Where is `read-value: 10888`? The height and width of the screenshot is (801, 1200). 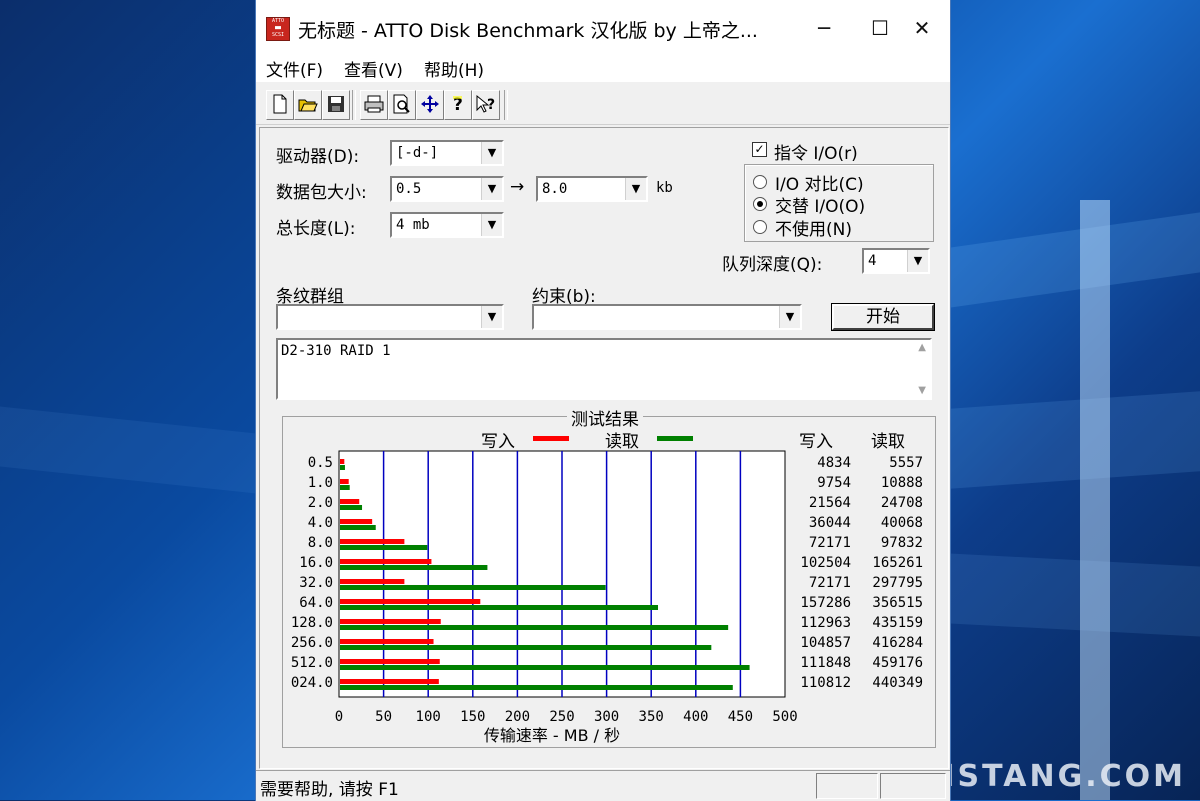 read-value: 10888 is located at coordinates (902, 483).